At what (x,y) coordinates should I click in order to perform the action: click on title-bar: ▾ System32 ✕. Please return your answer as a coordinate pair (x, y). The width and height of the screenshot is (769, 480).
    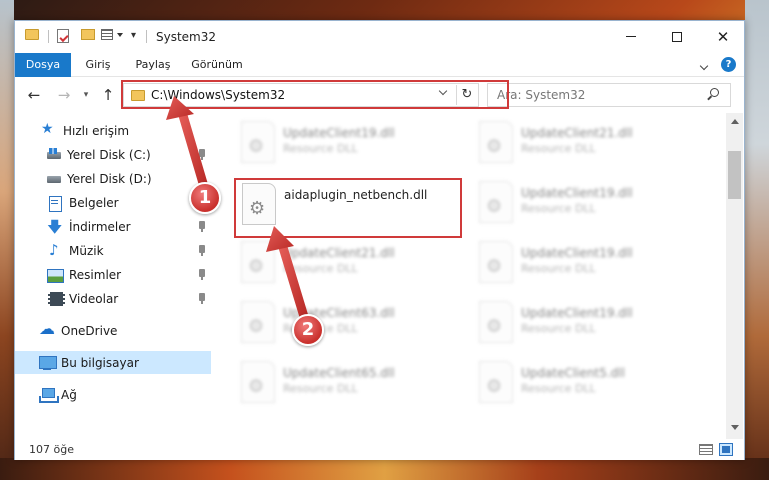
    Looking at the image, I should click on (379, 37).